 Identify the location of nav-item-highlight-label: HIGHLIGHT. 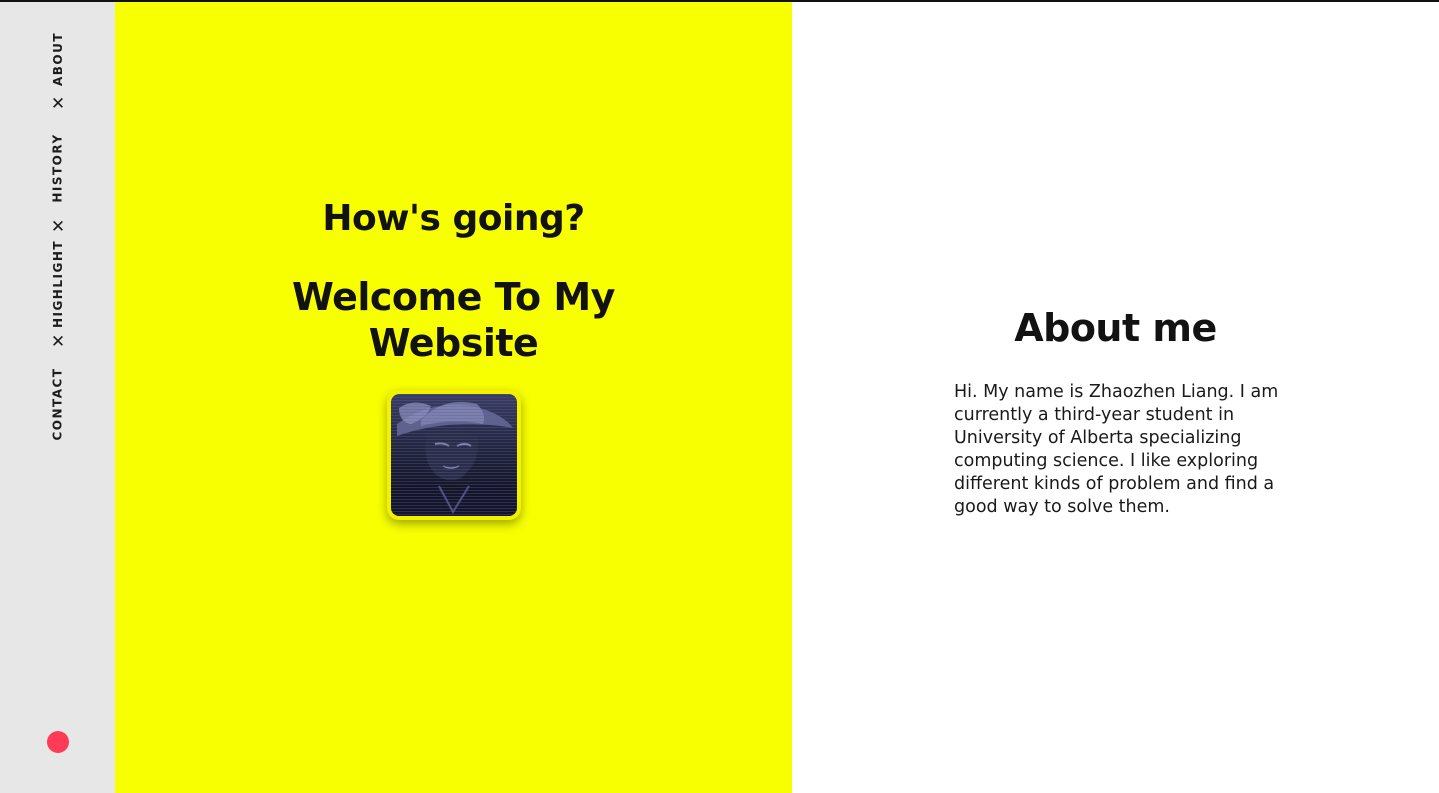
(58, 284).